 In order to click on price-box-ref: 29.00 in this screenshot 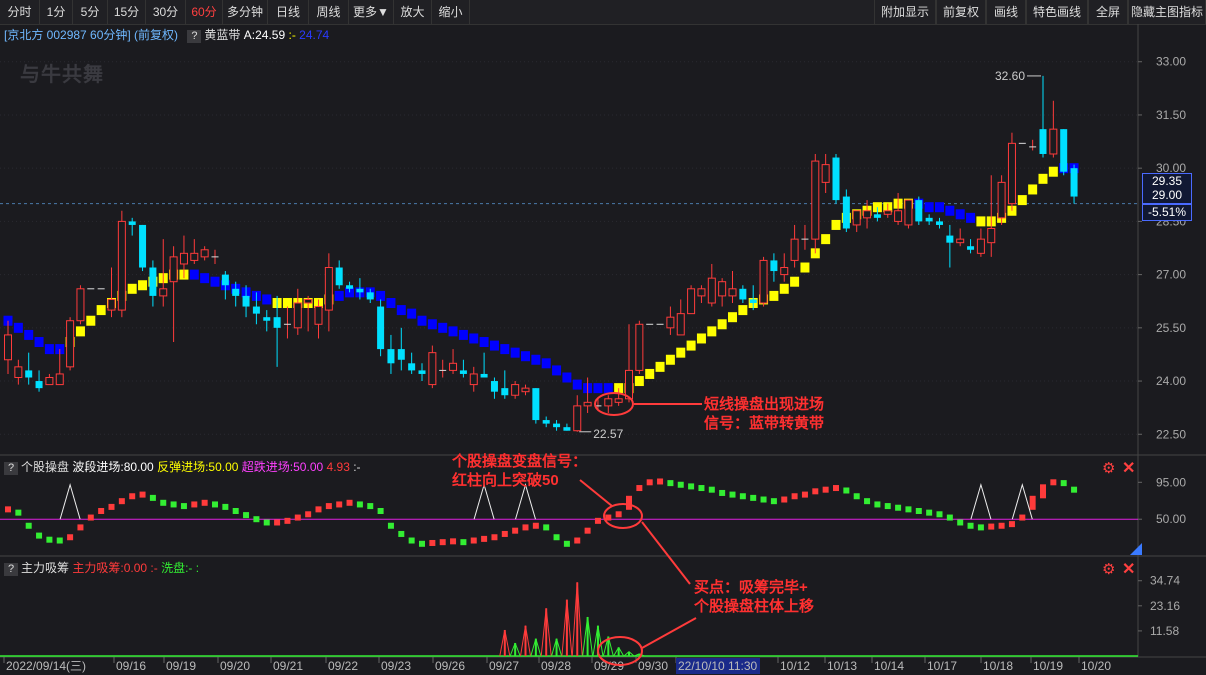, I will do `click(1167, 196)`.